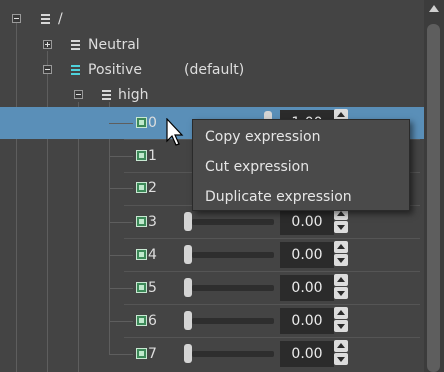 The width and height of the screenshot is (444, 372). Describe the element at coordinates (262, 137) in the screenshot. I see `menu-item-copy-expression: Copy expression` at that location.